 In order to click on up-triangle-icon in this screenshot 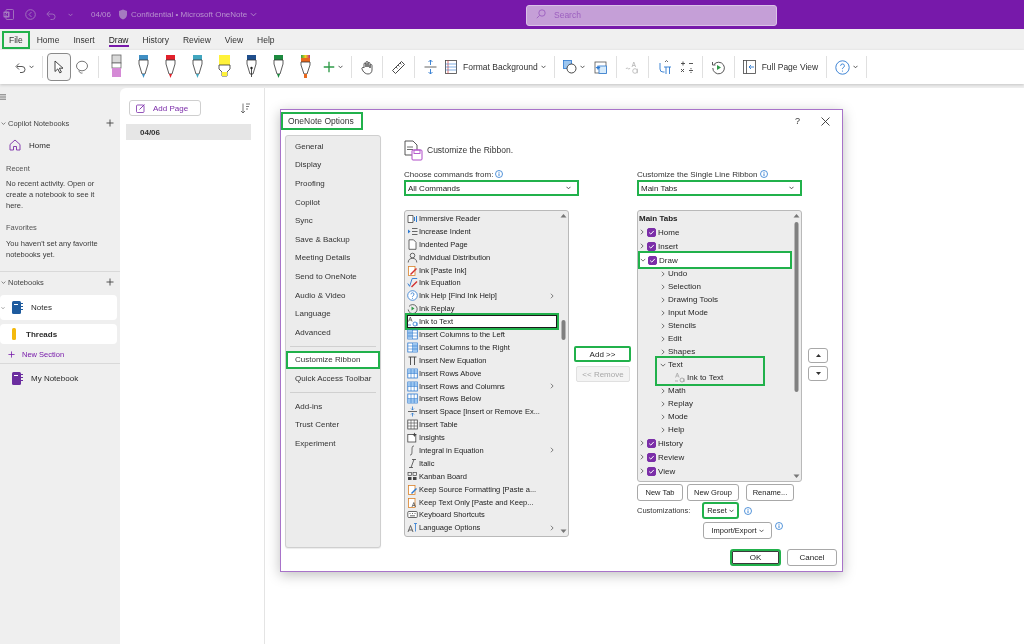, I will do `click(818, 355)`.